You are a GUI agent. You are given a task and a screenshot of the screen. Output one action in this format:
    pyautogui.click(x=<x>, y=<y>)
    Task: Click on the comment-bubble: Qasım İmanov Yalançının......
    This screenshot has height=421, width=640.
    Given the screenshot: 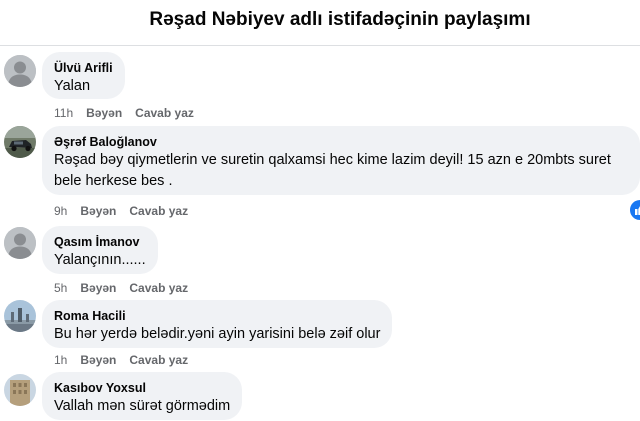 What is the action you would take?
    pyautogui.click(x=100, y=250)
    